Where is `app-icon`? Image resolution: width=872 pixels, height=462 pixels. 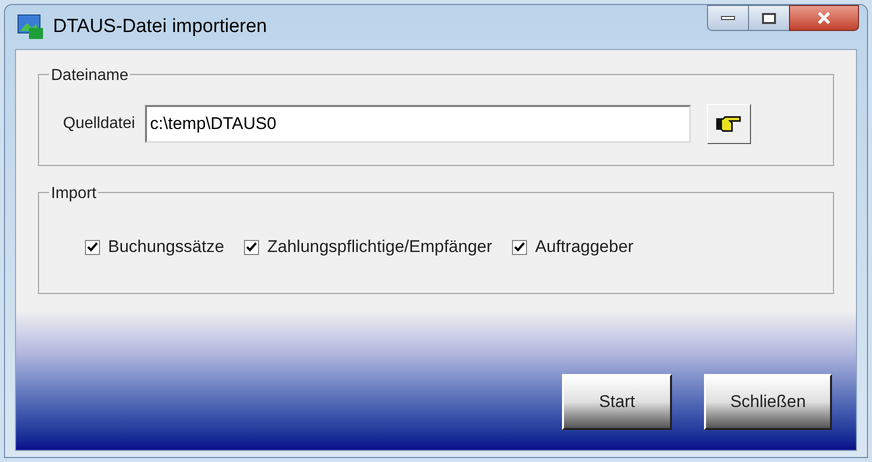 app-icon is located at coordinates (31, 27).